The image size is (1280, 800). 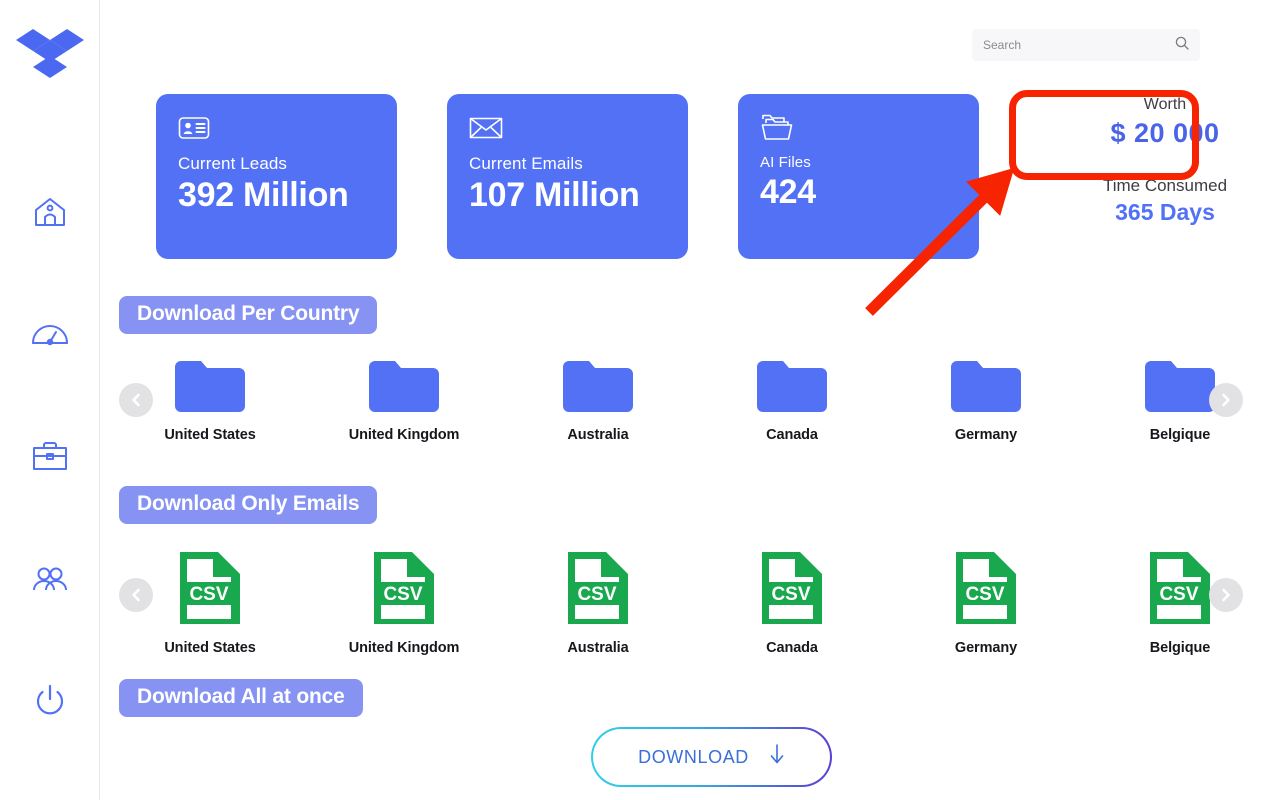 What do you see at coordinates (598, 648) in the screenshot?
I see `csv-item-label: Australia` at bounding box center [598, 648].